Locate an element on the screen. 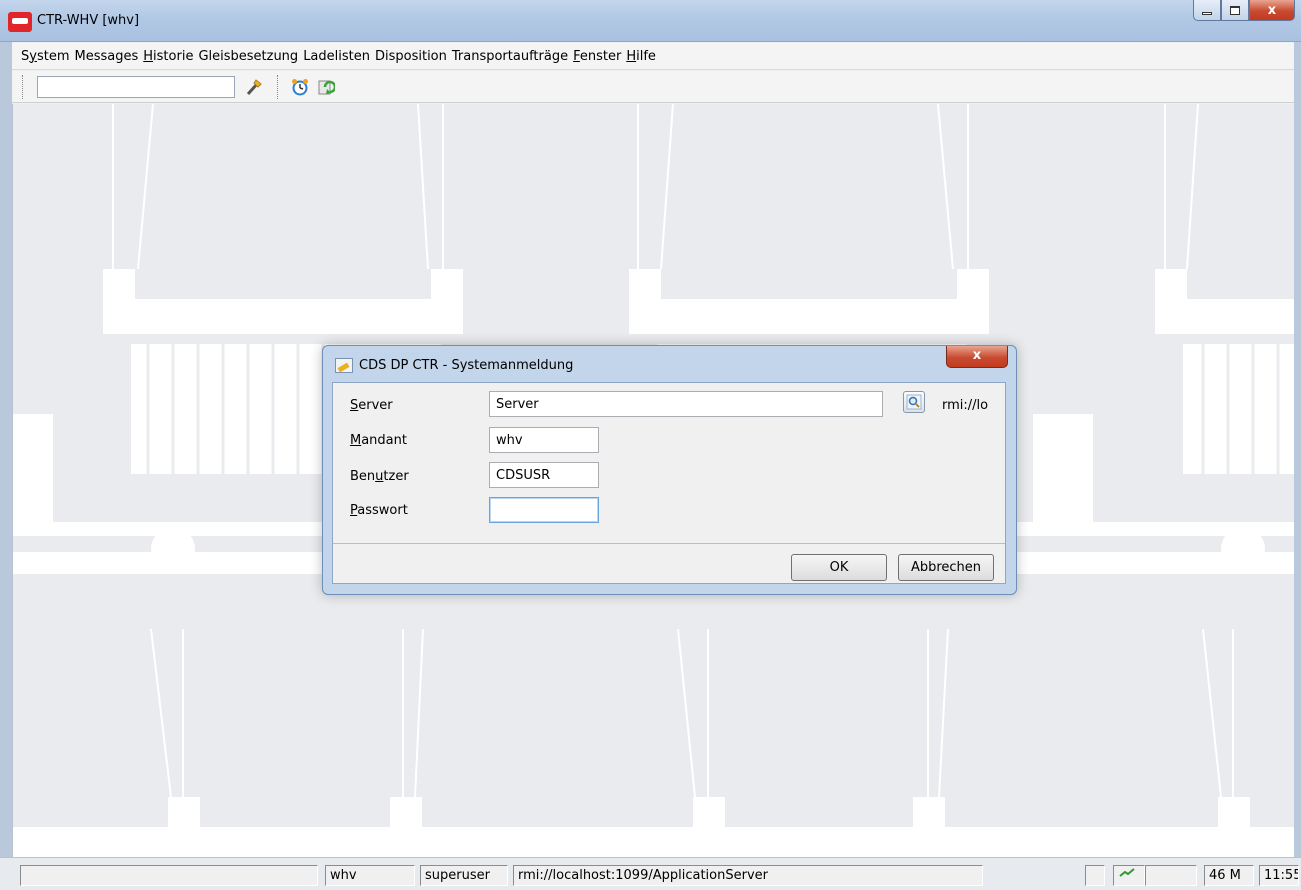 This screenshot has height=890, width=1301. server-input is located at coordinates (686, 404).